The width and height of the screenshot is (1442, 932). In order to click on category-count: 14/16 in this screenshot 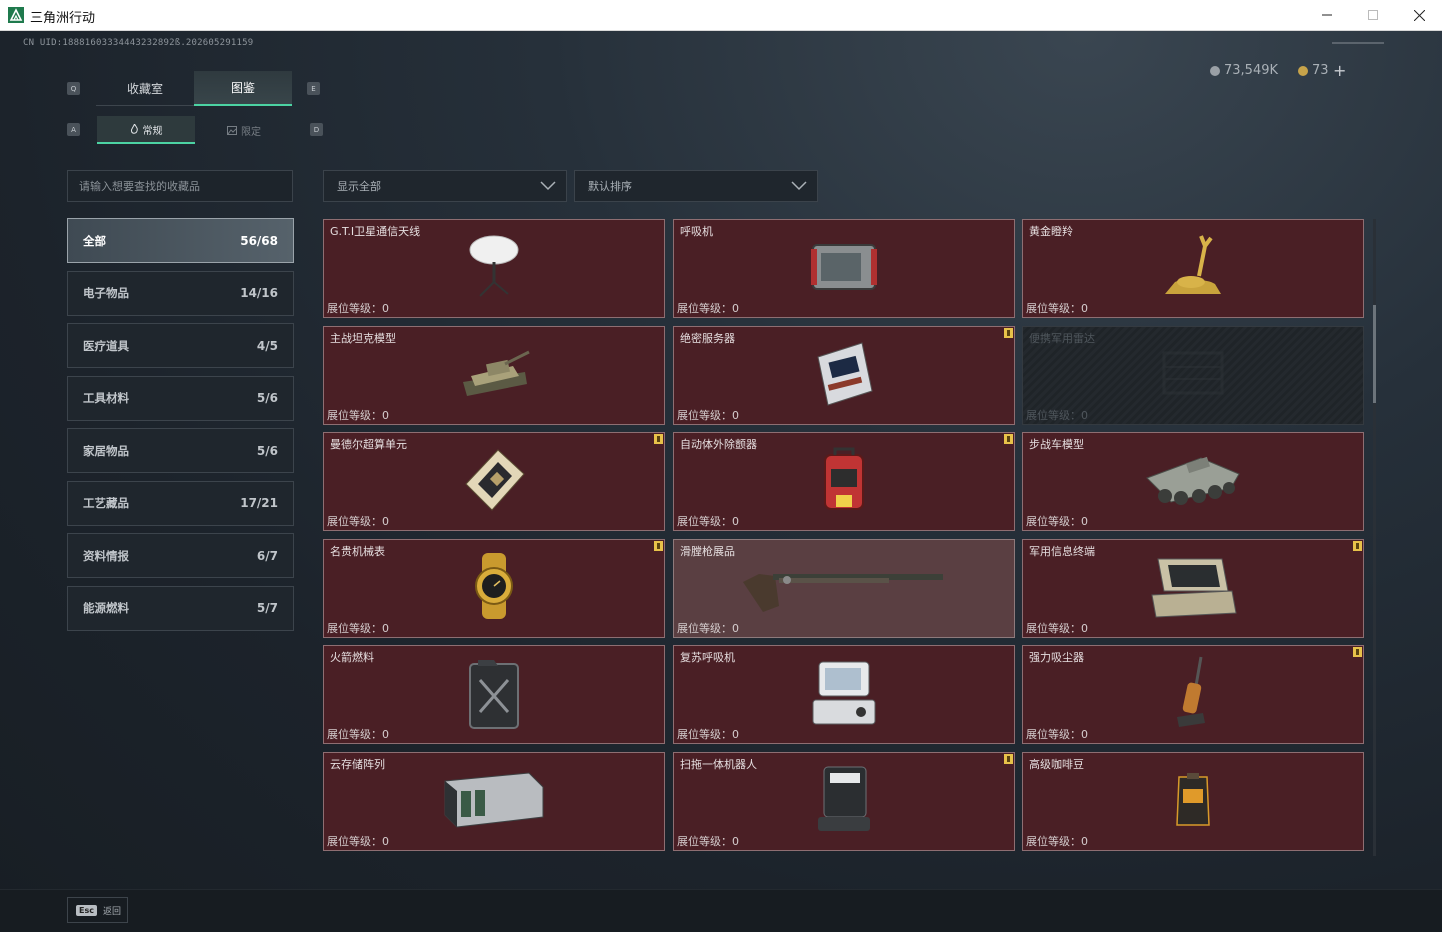, I will do `click(259, 293)`.